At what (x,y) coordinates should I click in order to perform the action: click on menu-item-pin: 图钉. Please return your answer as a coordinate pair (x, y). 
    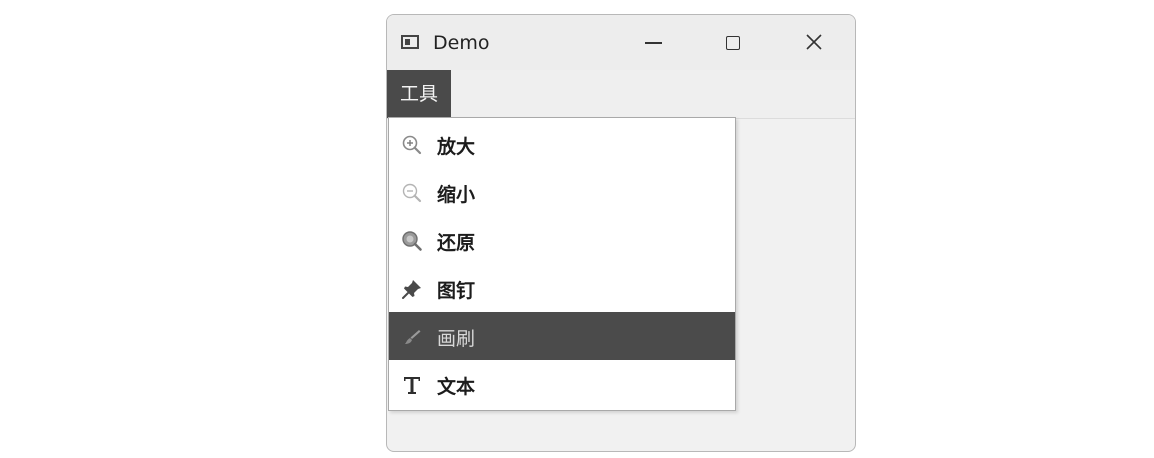
    Looking at the image, I should click on (562, 288).